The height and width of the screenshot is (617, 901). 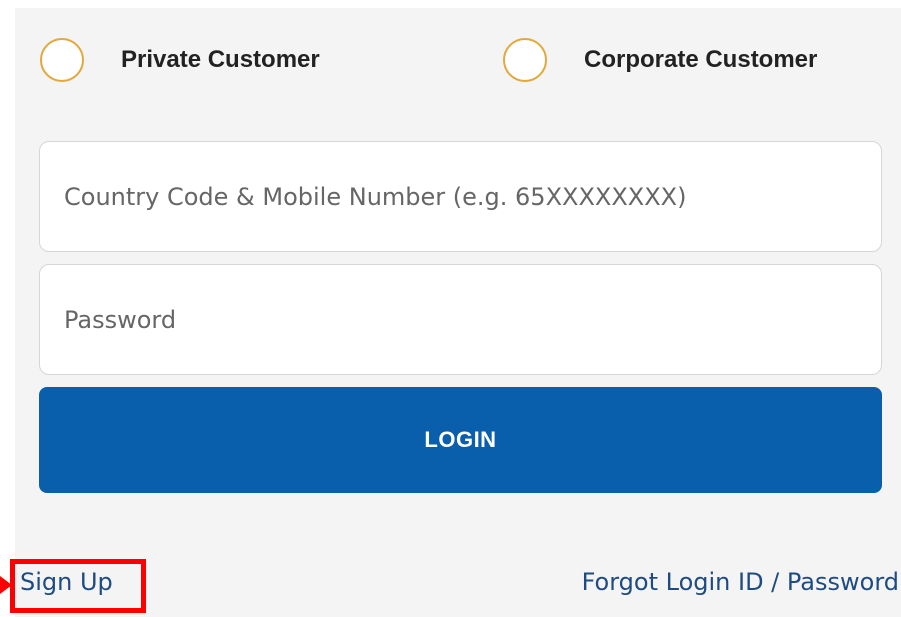 I want to click on radio-private-customer: Private Customer, so click(x=180, y=60).